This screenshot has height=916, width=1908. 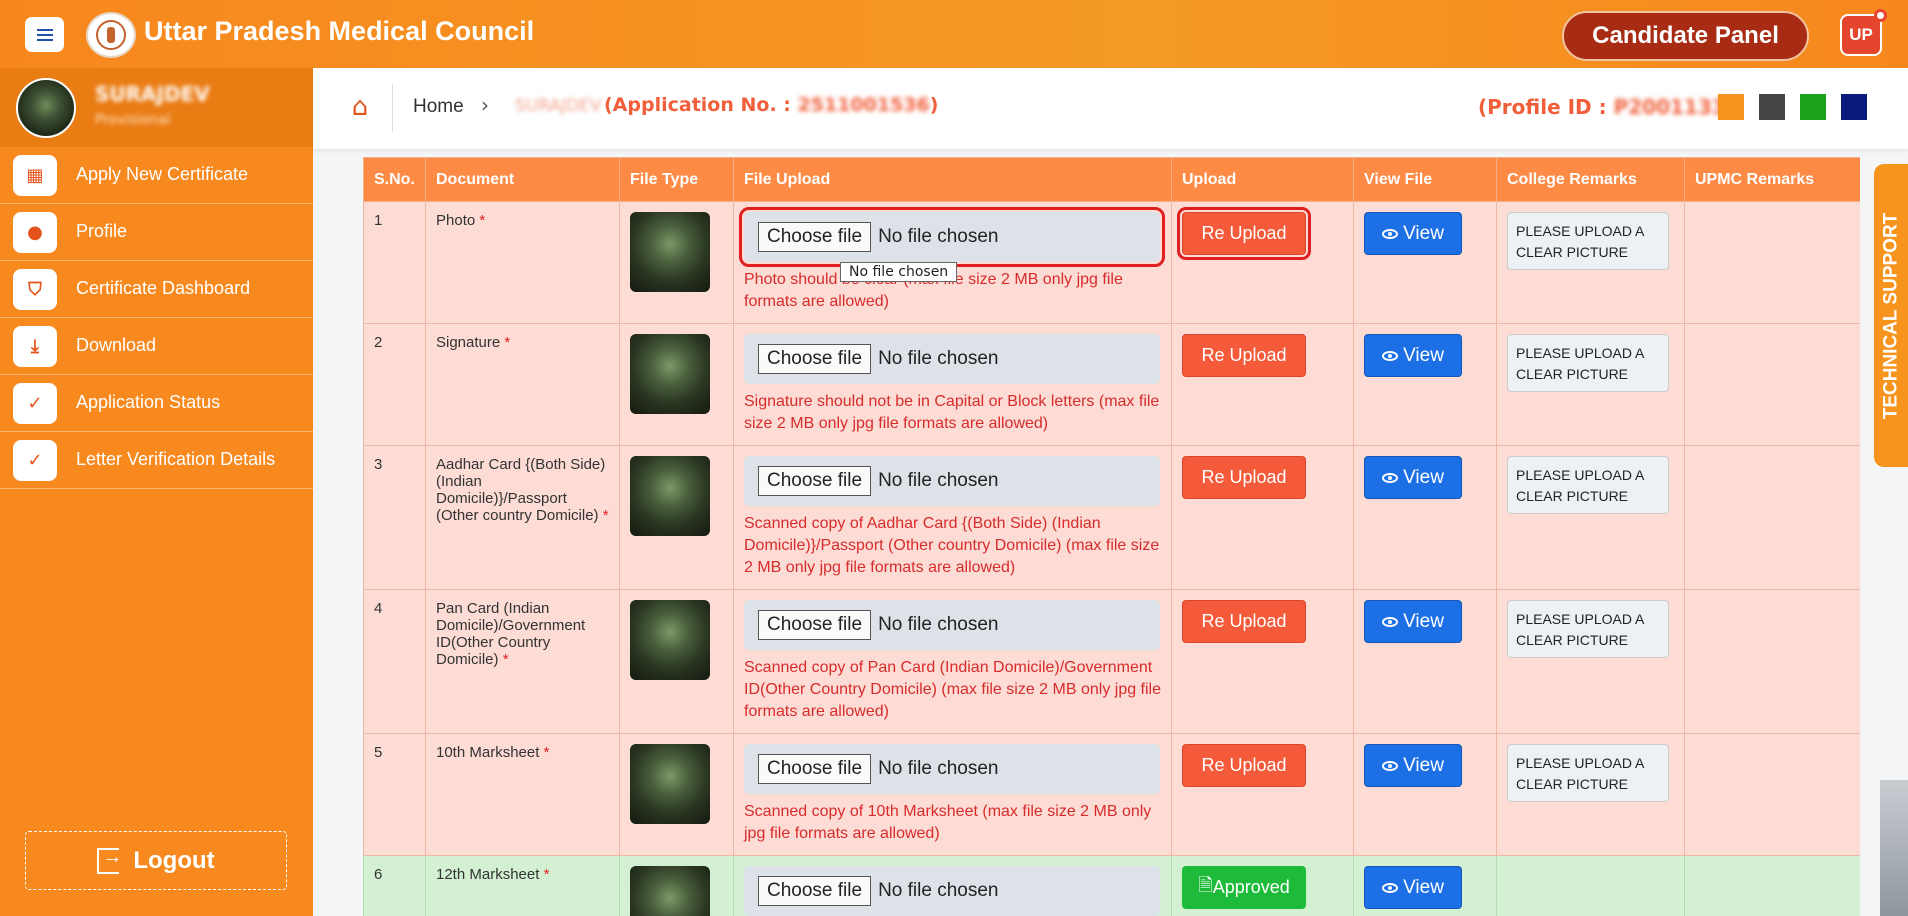 What do you see at coordinates (360, 107) in the screenshot?
I see `home-icon: ⌂` at bounding box center [360, 107].